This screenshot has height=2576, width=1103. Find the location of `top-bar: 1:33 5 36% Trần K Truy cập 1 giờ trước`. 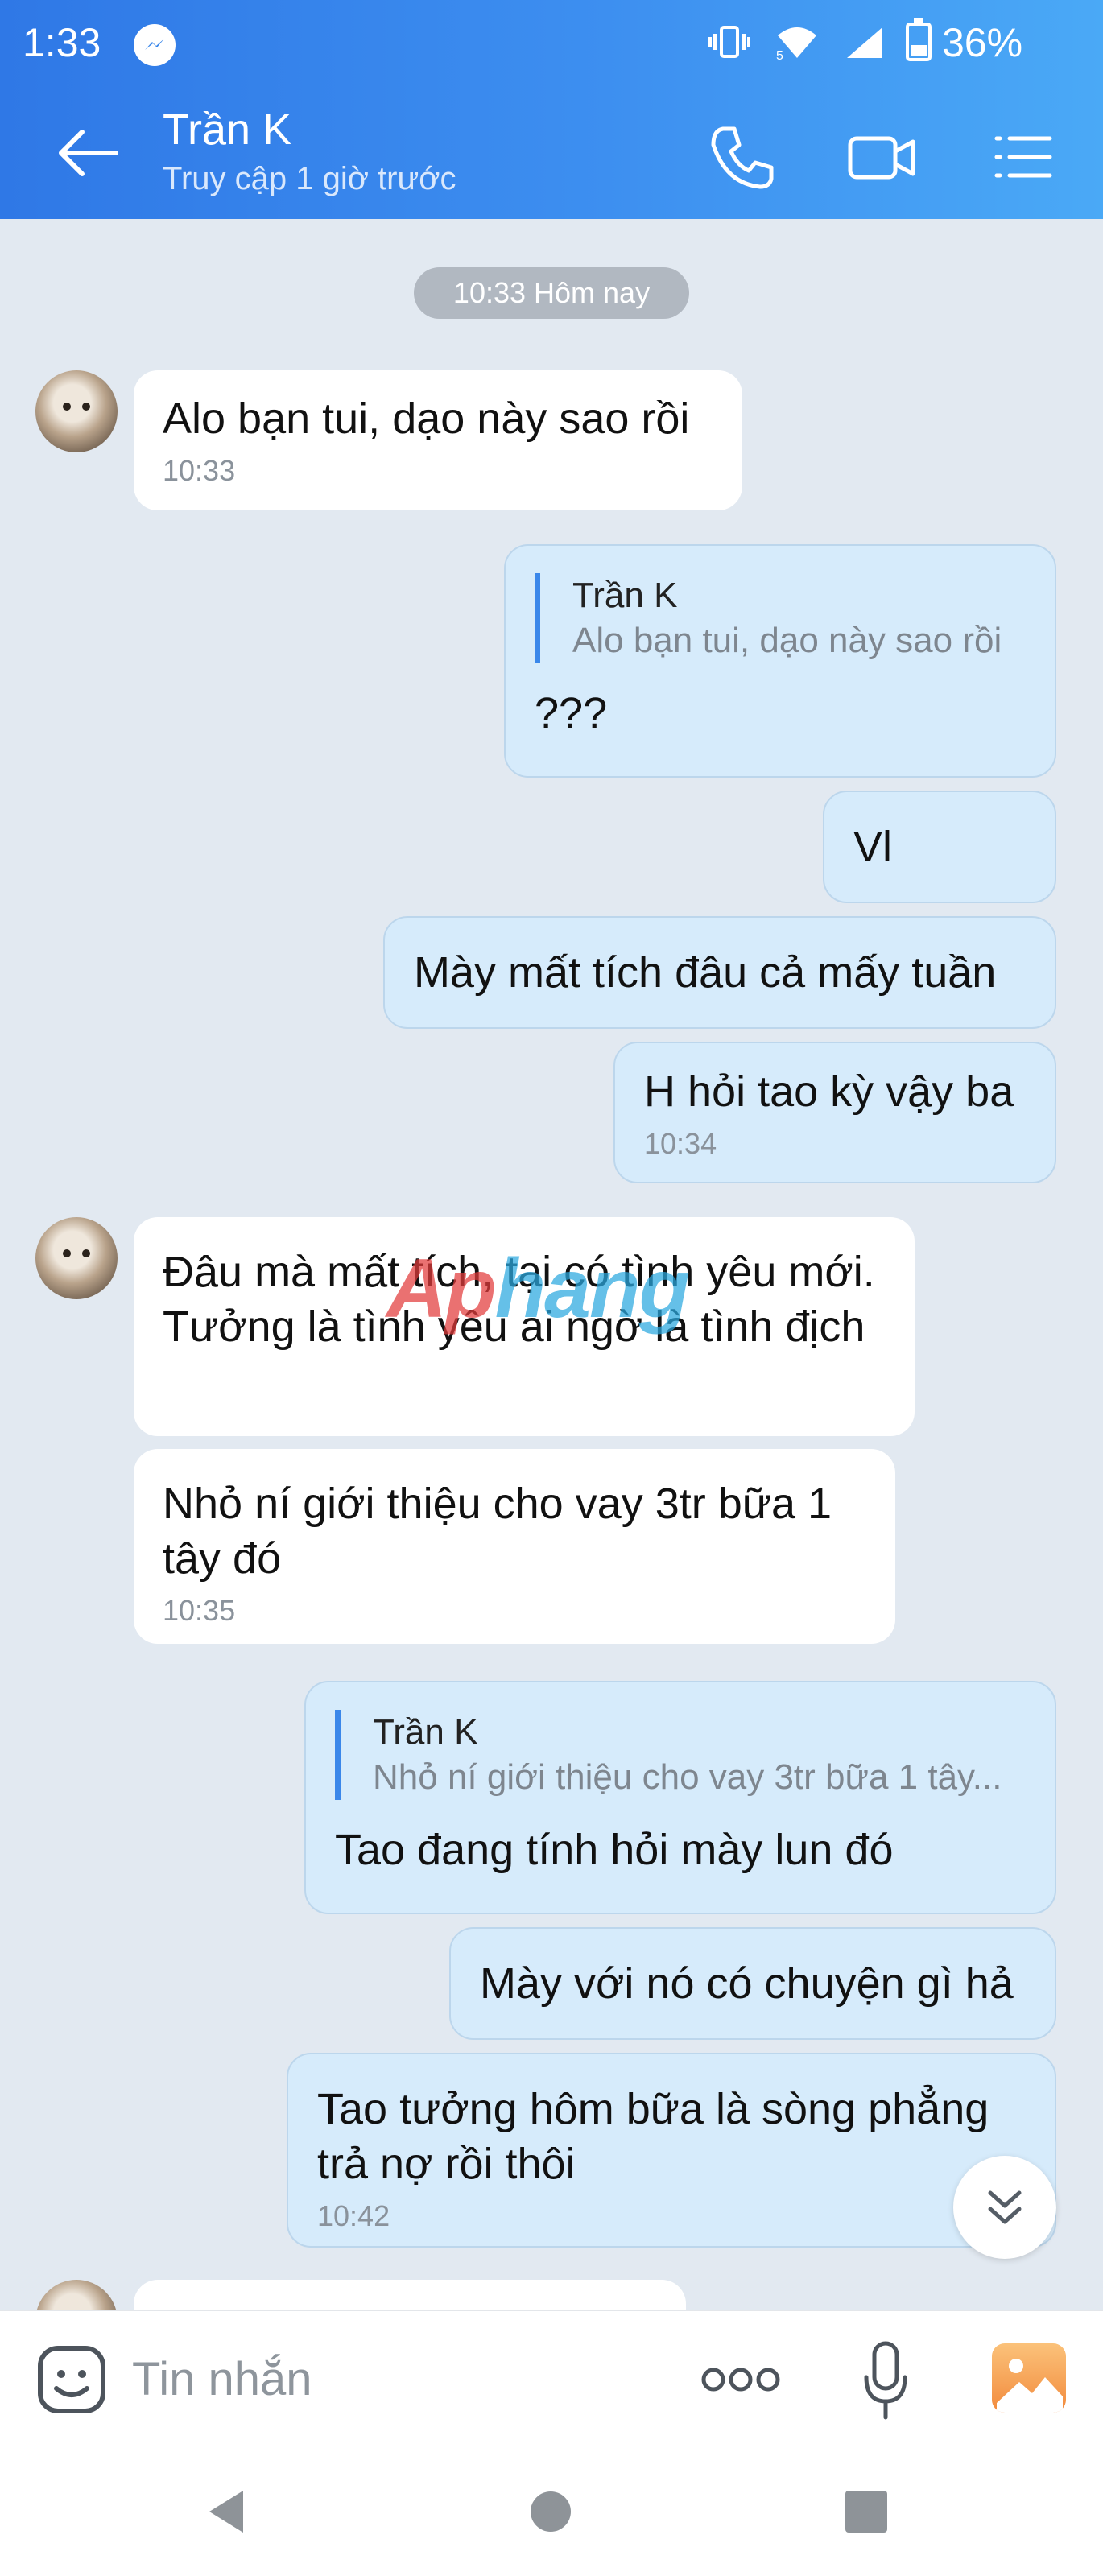

top-bar: 1:33 5 36% Trần K Truy cập 1 giờ trước is located at coordinates (551, 109).